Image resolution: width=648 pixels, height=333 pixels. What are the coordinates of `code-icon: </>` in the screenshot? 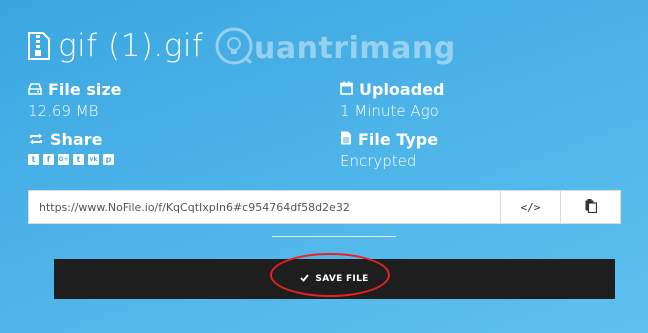 It's located at (530, 207).